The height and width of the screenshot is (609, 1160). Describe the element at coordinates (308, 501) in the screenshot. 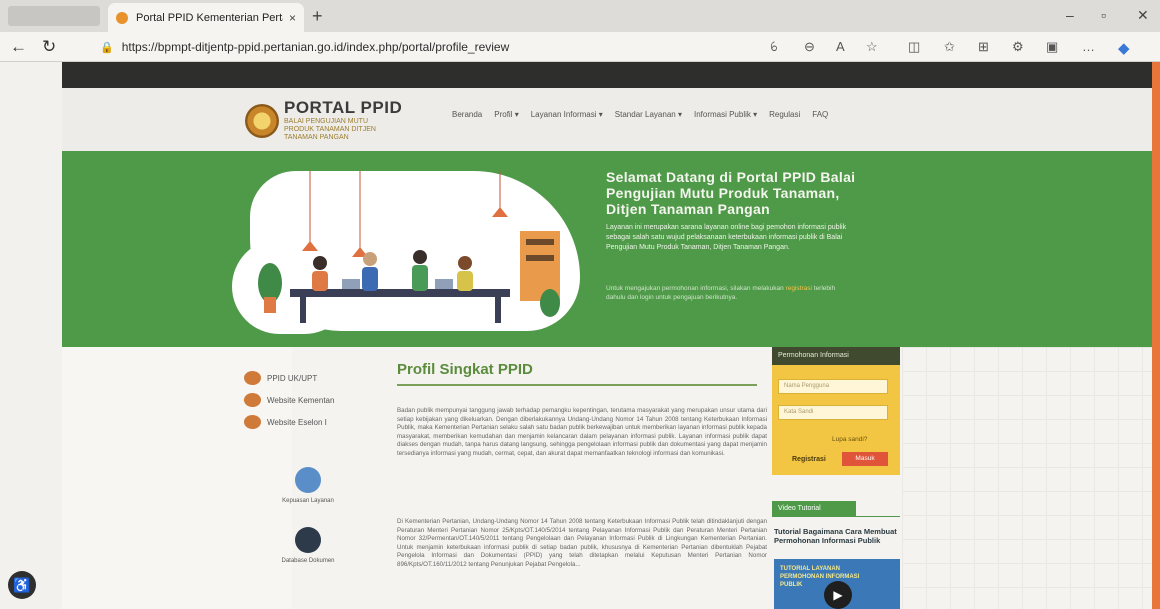

I see `service-label: Kepuasan Layanan` at that location.